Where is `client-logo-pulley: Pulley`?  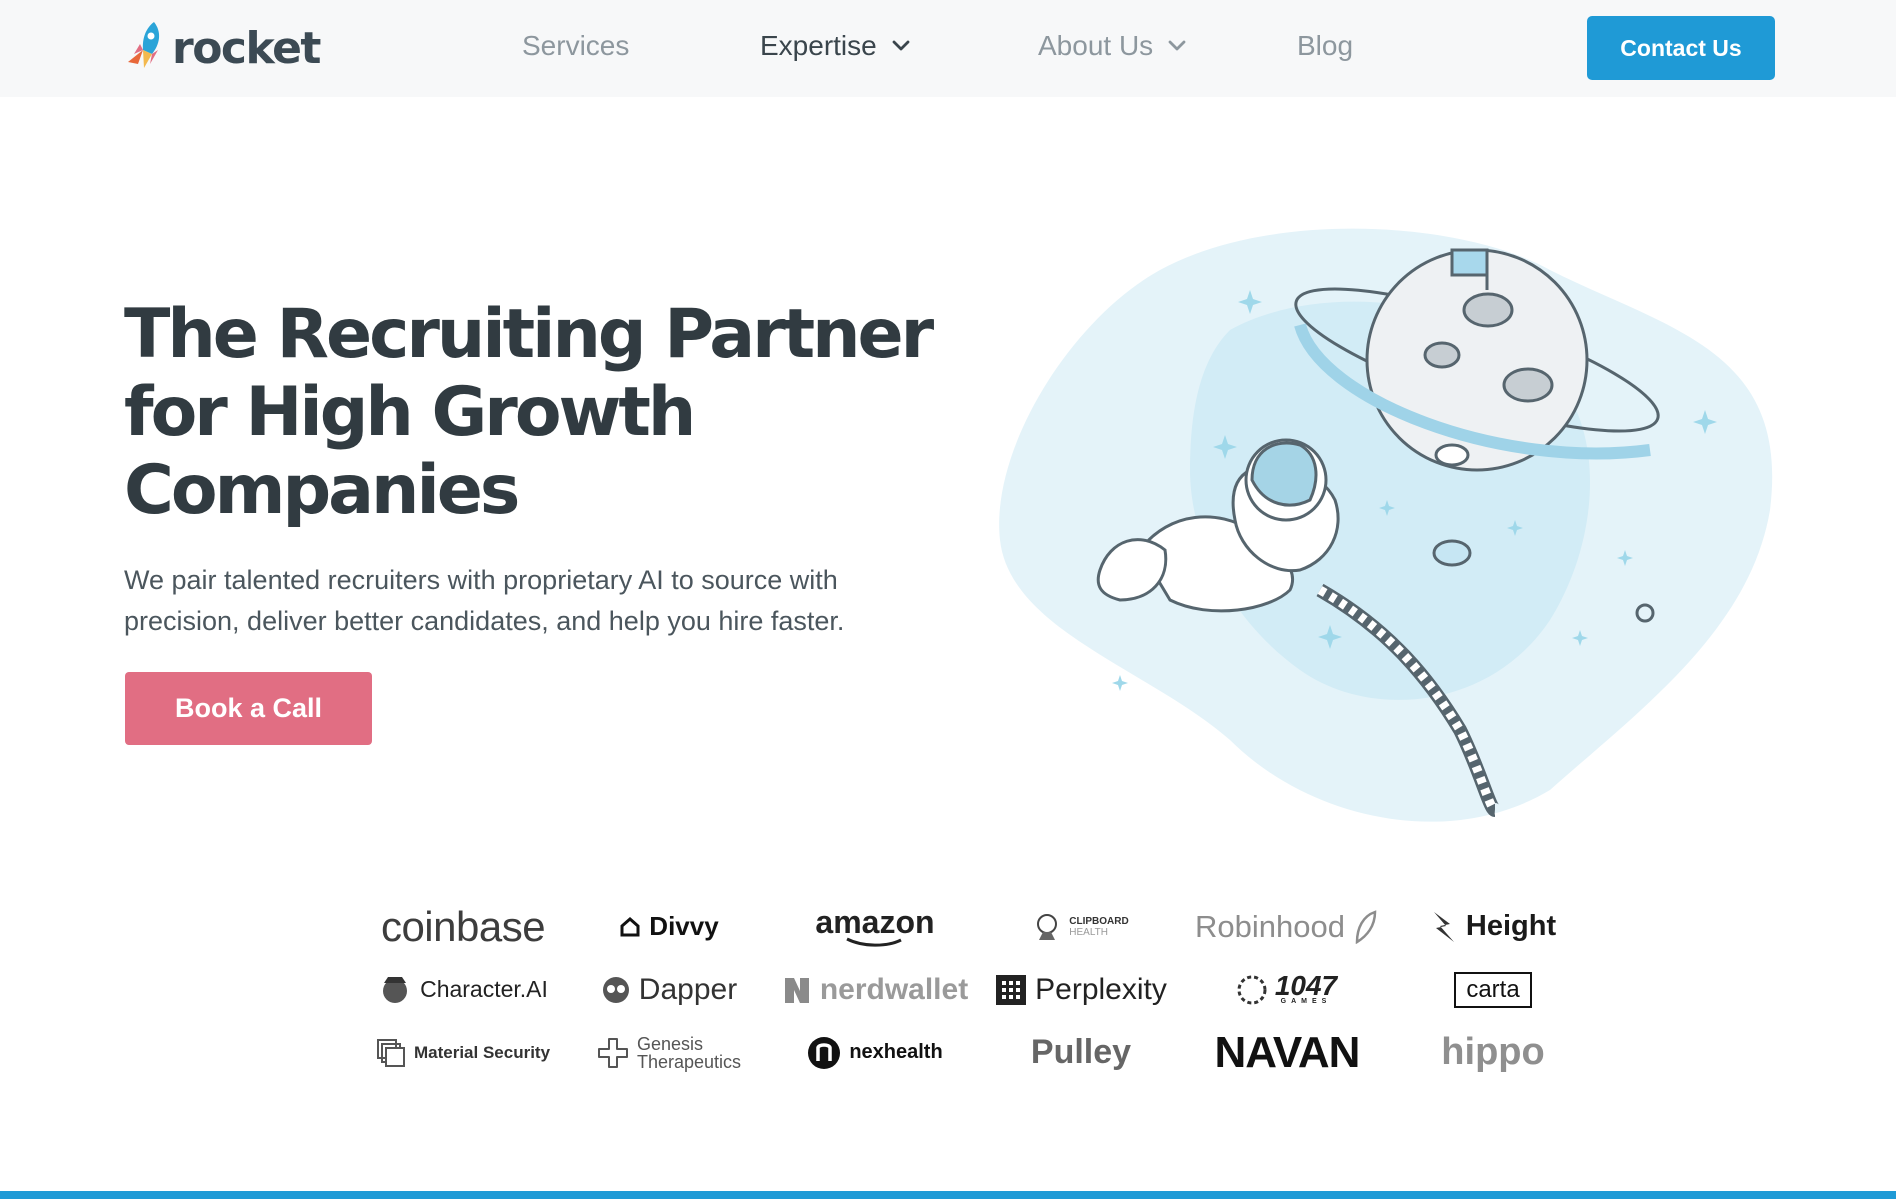 client-logo-pulley: Pulley is located at coordinates (1081, 1052).